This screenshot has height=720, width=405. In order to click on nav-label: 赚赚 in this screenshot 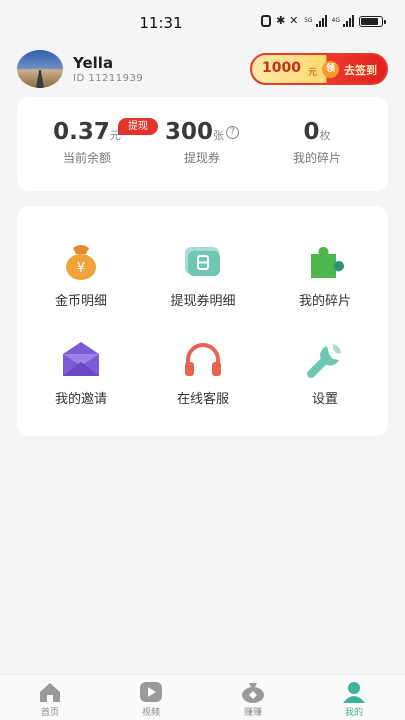, I will do `click(252, 713)`.